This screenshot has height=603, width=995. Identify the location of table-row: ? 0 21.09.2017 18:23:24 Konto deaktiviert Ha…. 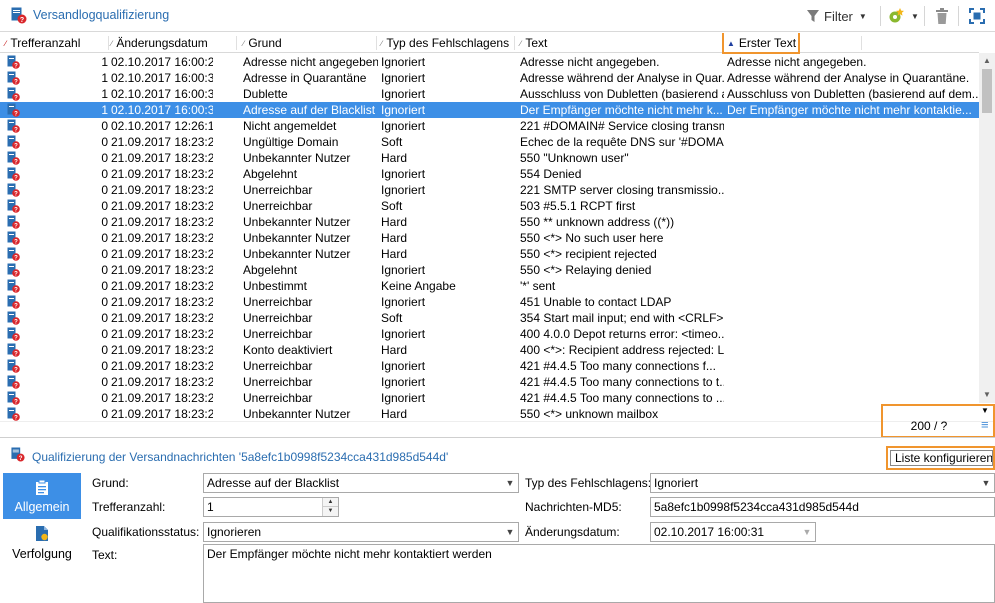
(489, 350).